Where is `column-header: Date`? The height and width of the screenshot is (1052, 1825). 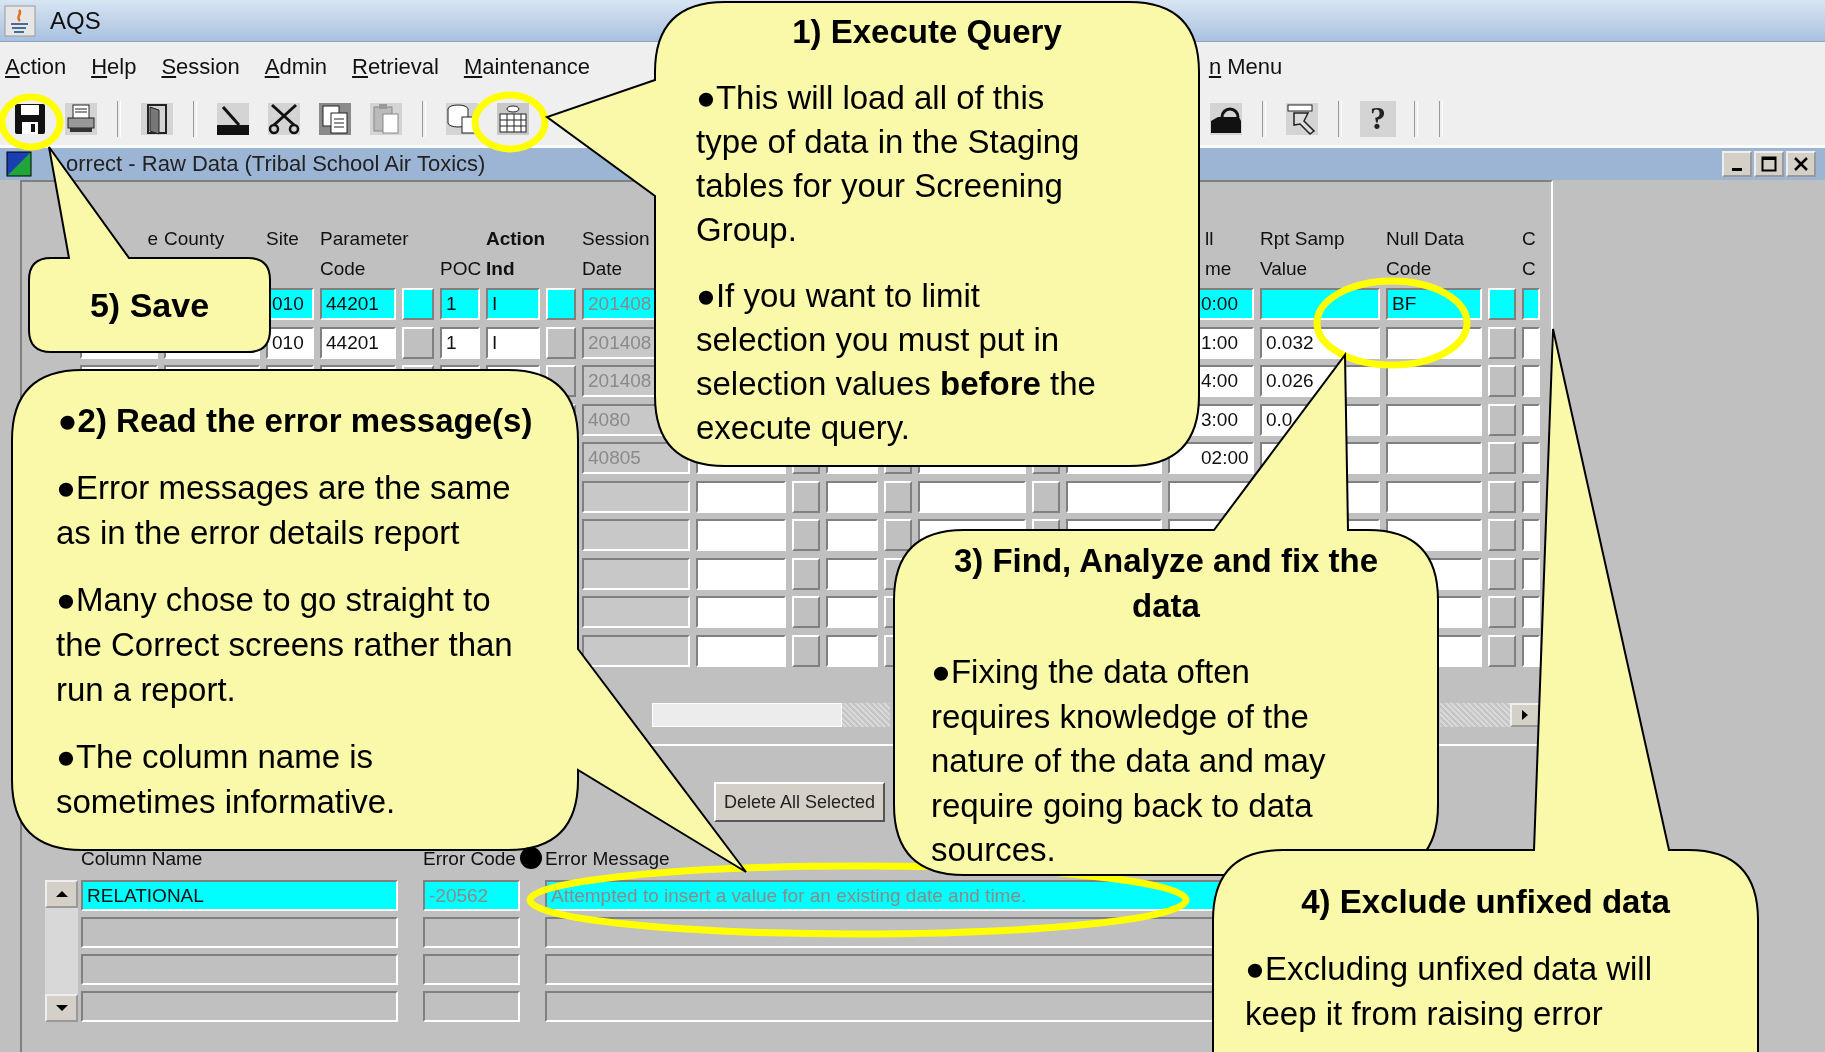 column-header: Date is located at coordinates (602, 269).